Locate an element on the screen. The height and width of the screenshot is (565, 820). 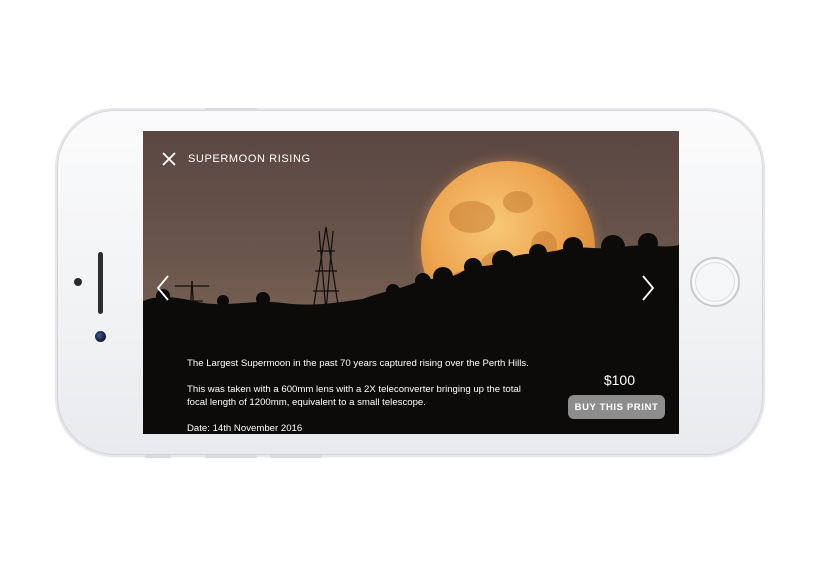
mute-switch is located at coordinates (158, 456).